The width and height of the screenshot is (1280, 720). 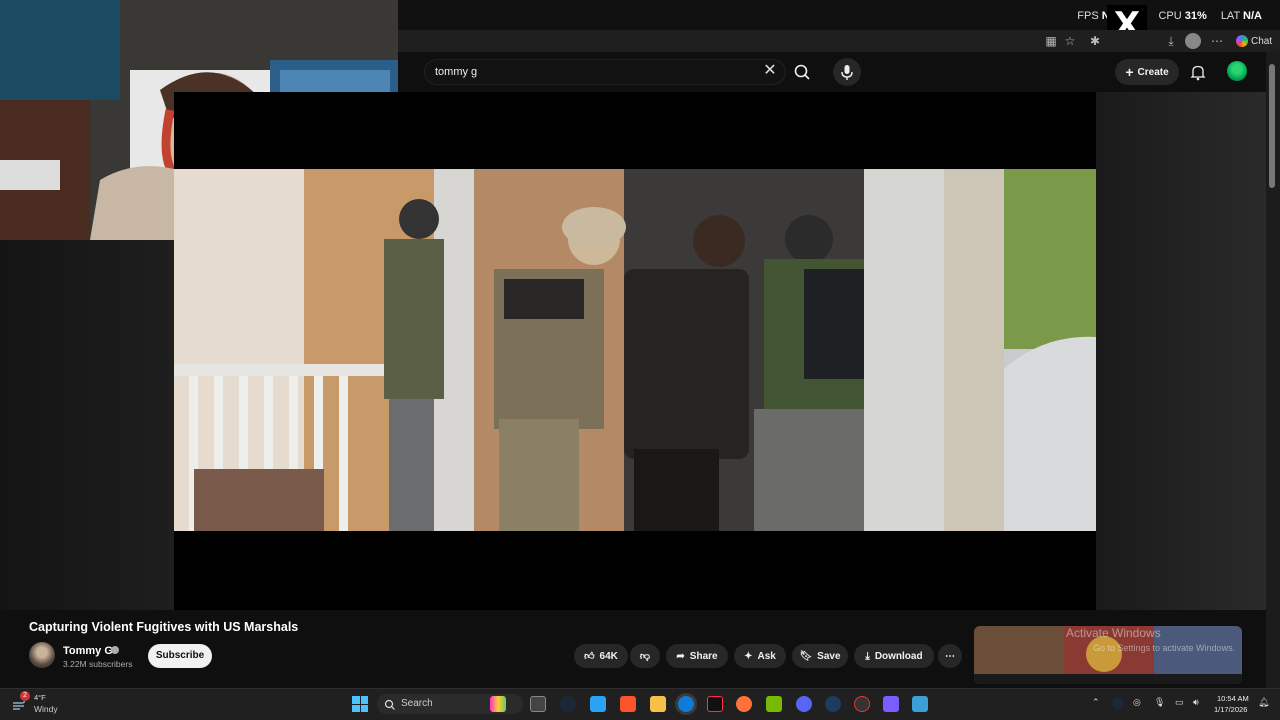 What do you see at coordinates (658, 704) in the screenshot?
I see `file-explorer-icon` at bounding box center [658, 704].